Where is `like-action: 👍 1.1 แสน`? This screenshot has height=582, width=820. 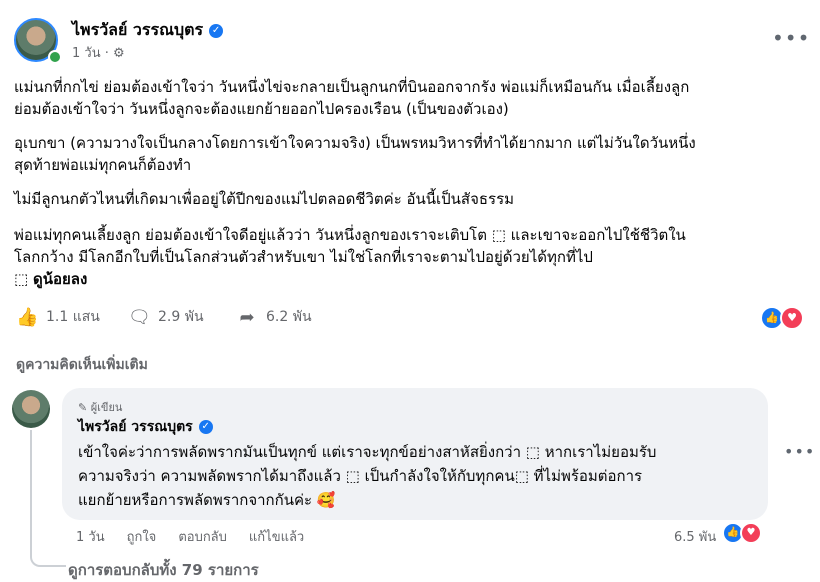
like-action: 👍 1.1 แสน is located at coordinates (58, 317).